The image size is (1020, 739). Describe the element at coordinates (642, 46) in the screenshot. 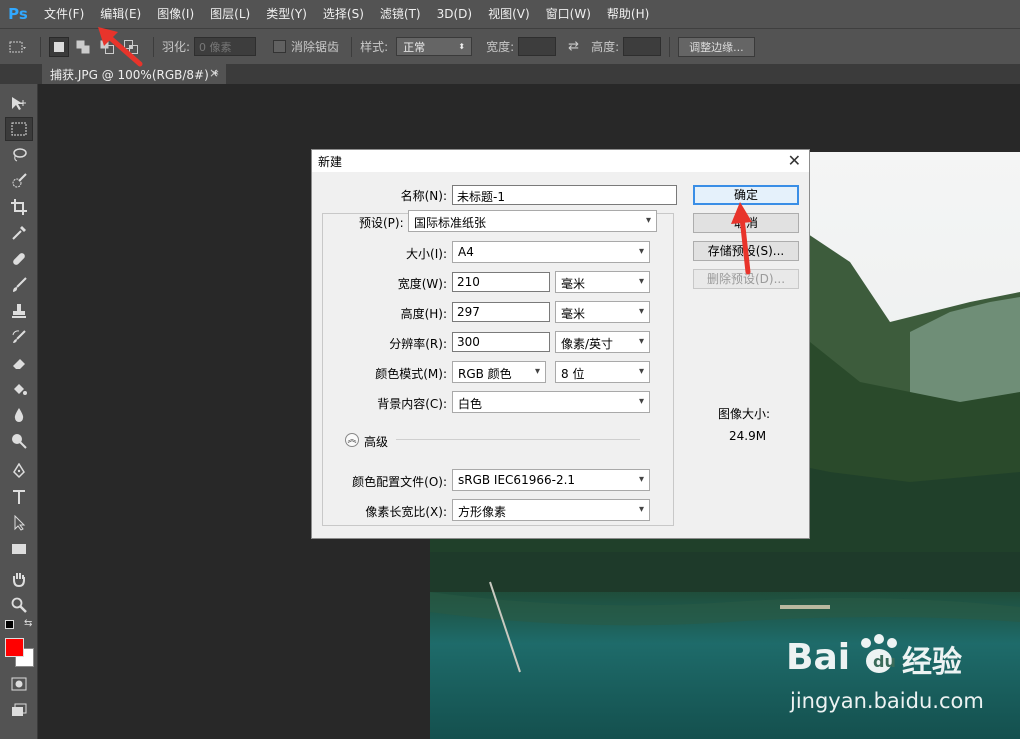

I see `height-input` at that location.